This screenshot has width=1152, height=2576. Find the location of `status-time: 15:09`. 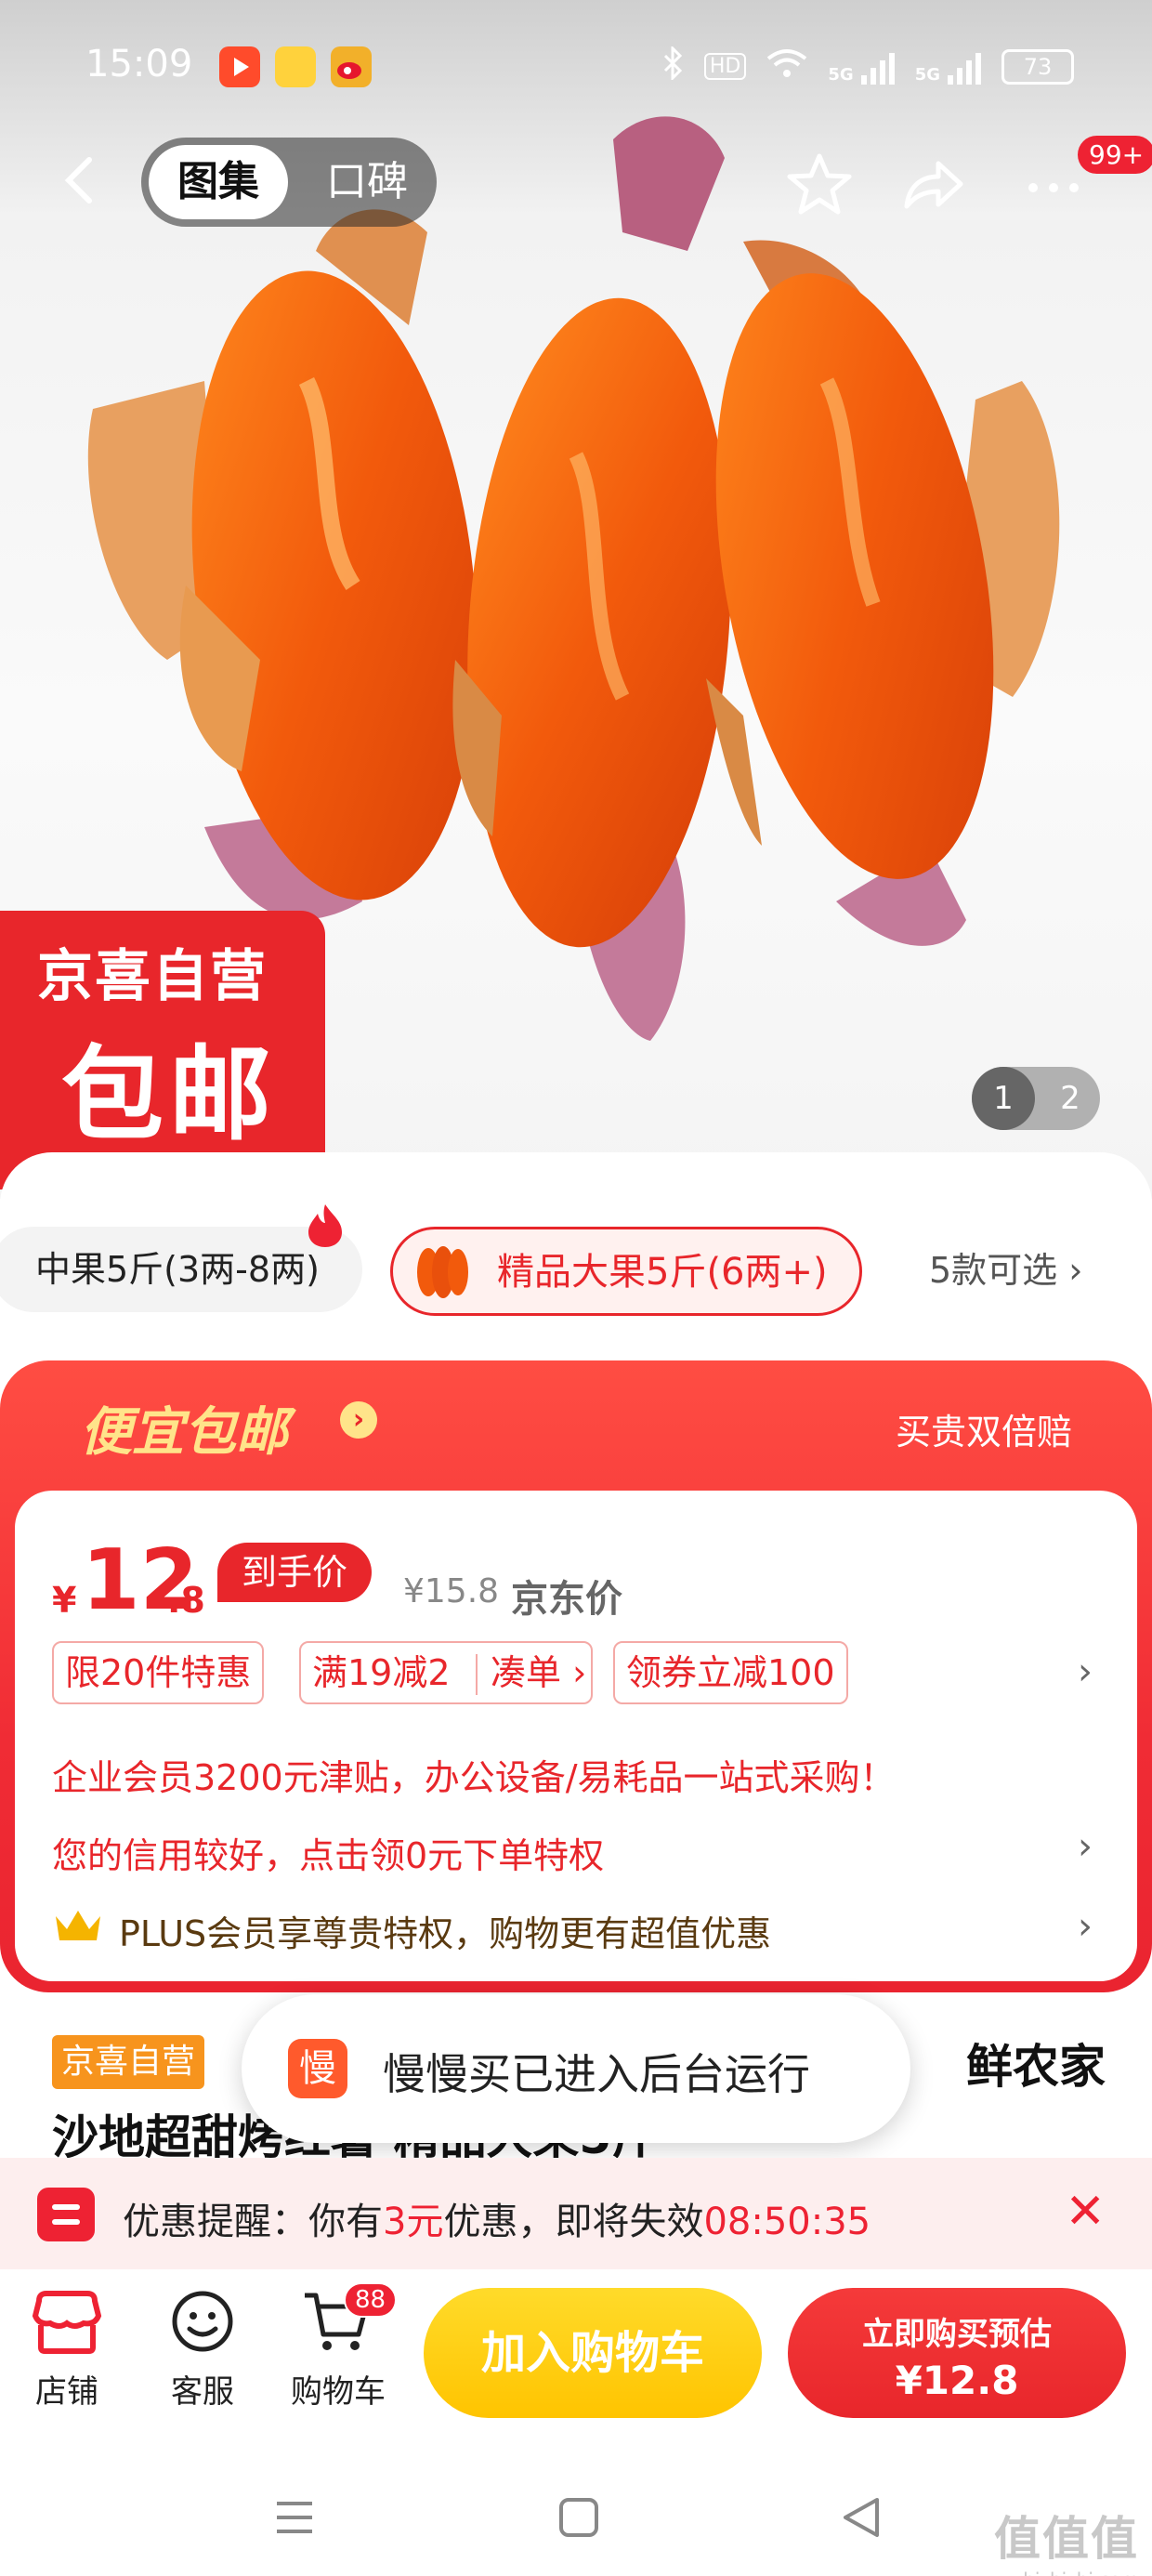

status-time: 15:09 is located at coordinates (139, 64).